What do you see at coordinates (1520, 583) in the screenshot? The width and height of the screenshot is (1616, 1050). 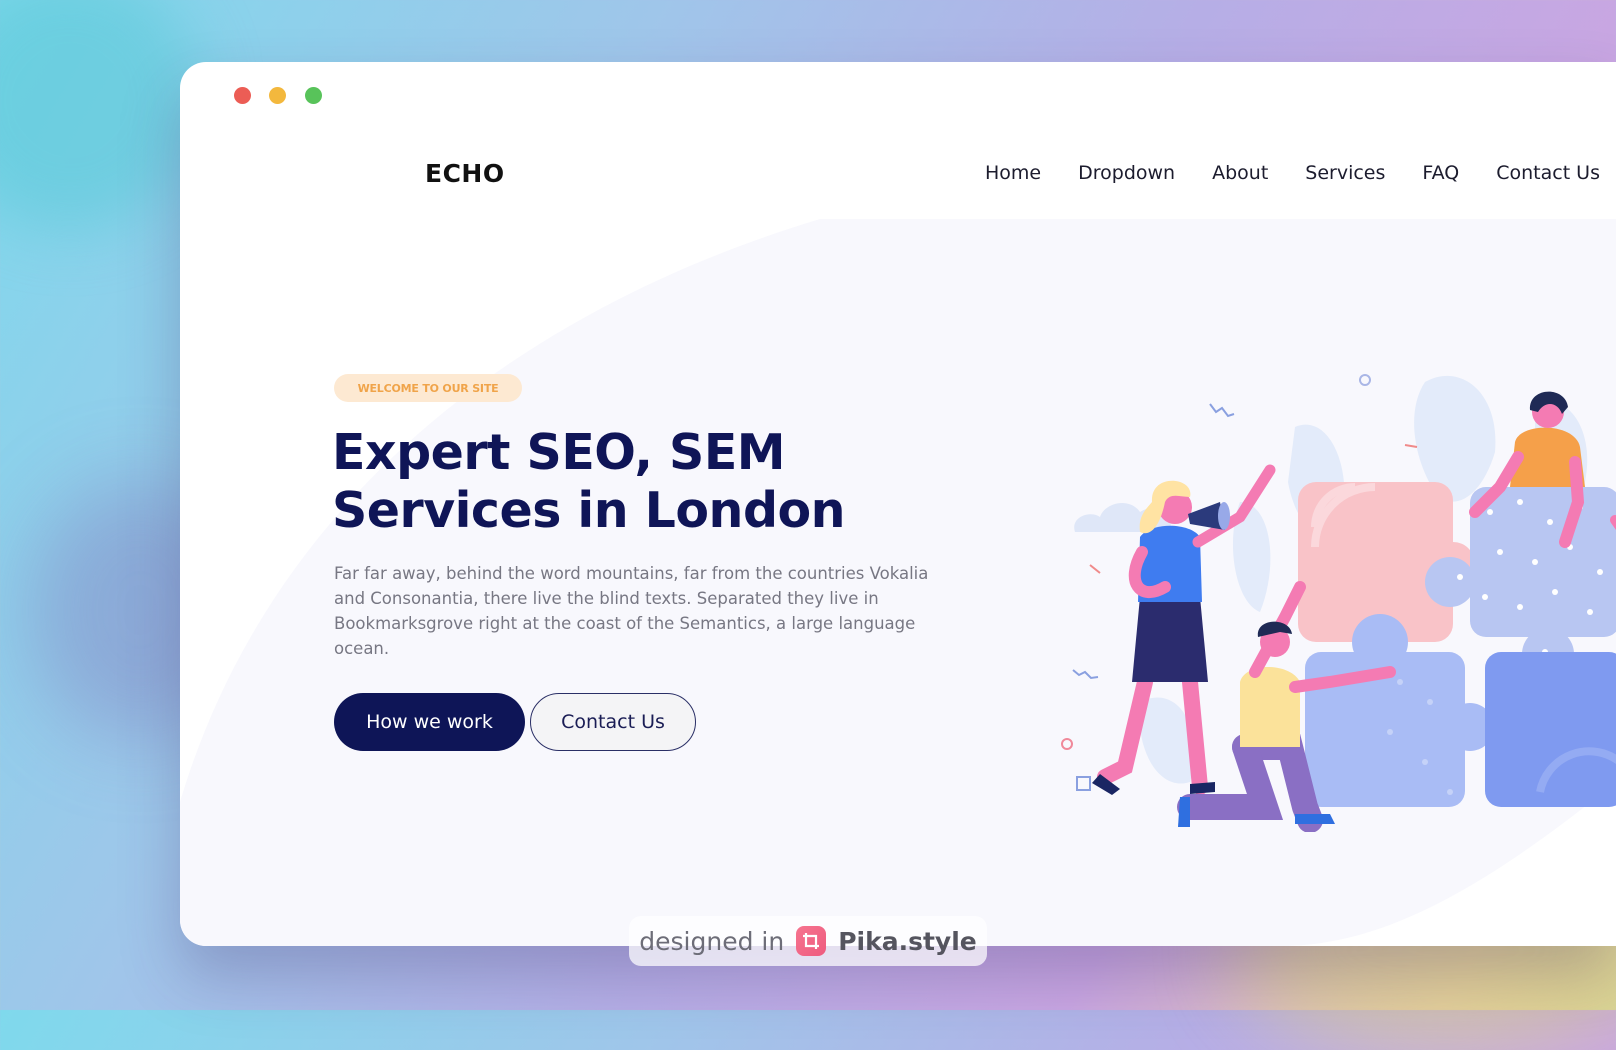 I see `puzzle-piece-lightblue-dotted` at bounding box center [1520, 583].